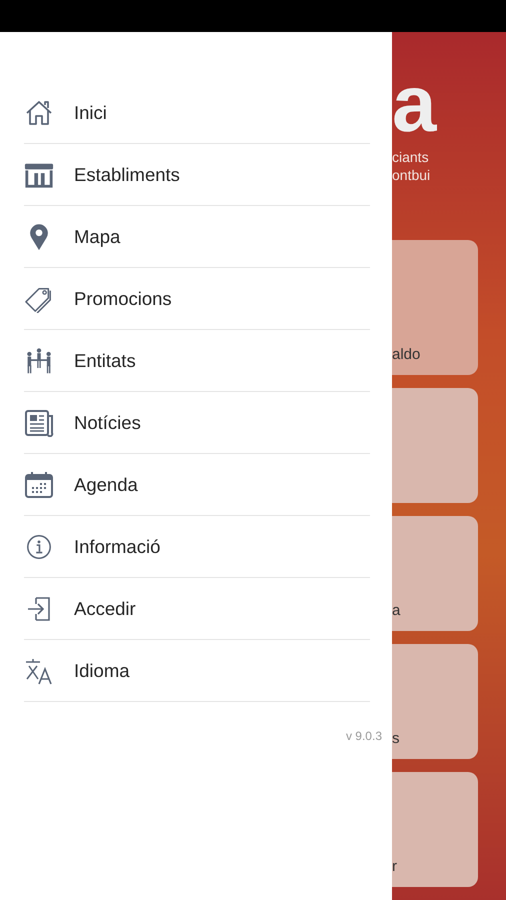  What do you see at coordinates (197, 485) in the screenshot?
I see `menu-item: Agenda` at bounding box center [197, 485].